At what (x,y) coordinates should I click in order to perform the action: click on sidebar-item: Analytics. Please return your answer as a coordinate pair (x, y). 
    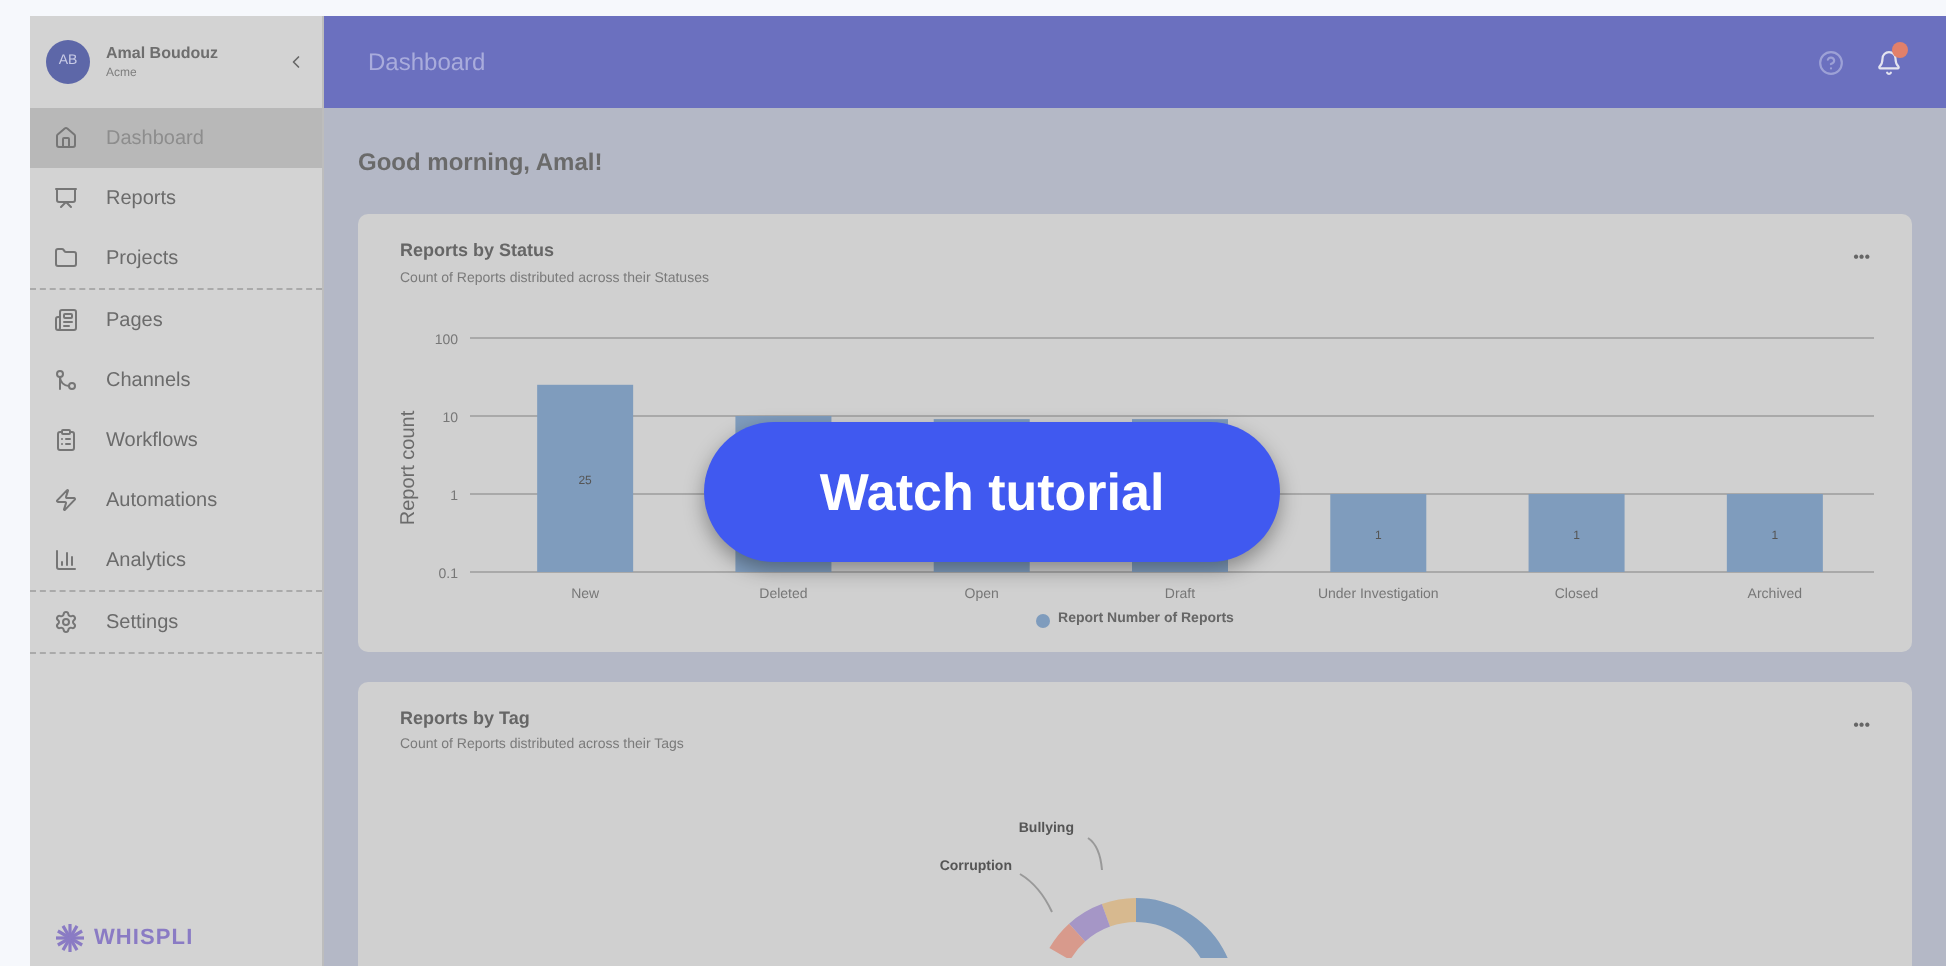
    Looking at the image, I should click on (176, 560).